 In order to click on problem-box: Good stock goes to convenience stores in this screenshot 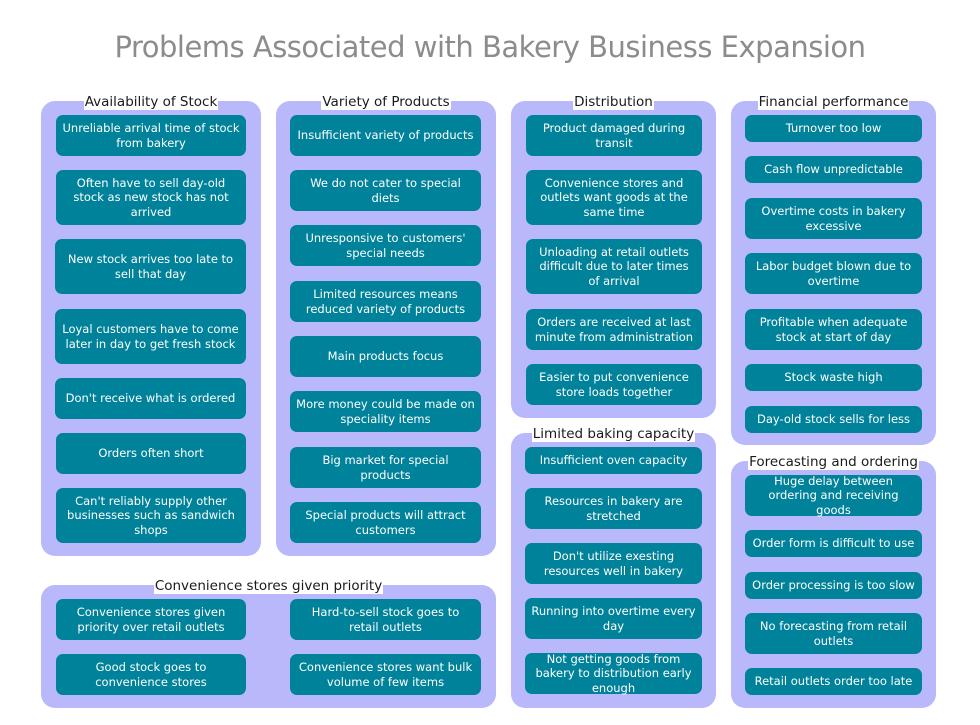, I will do `click(151, 674)`.